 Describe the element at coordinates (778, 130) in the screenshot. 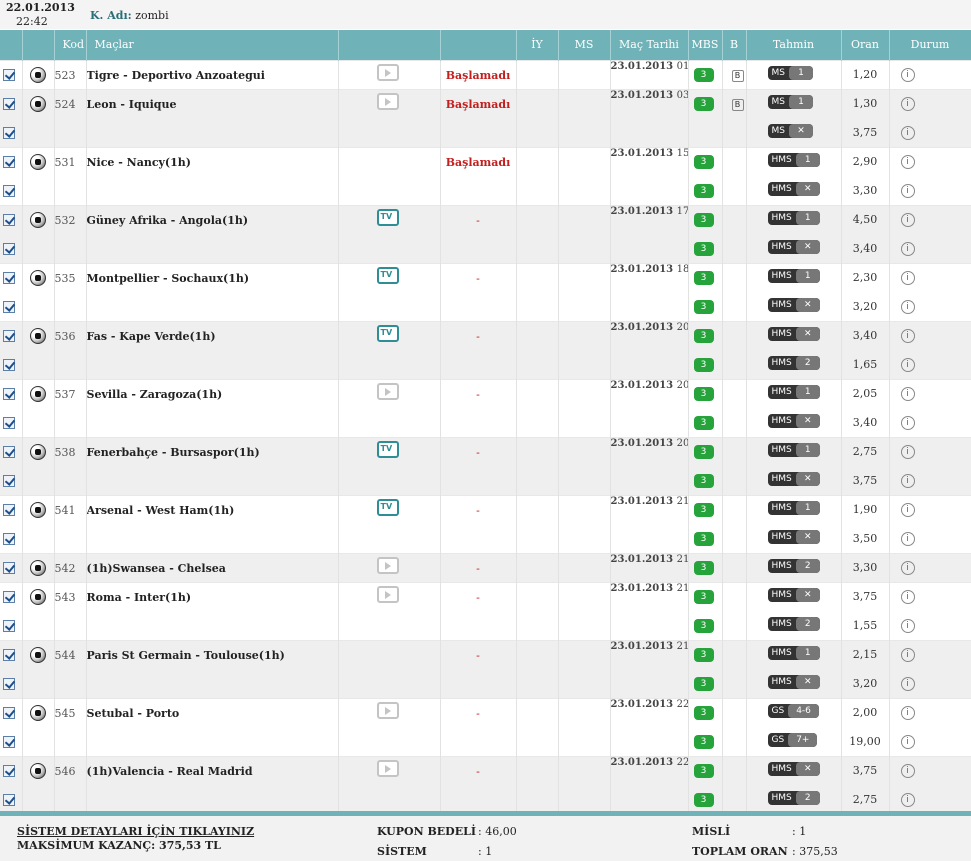

I see `prediction-type: MS` at that location.